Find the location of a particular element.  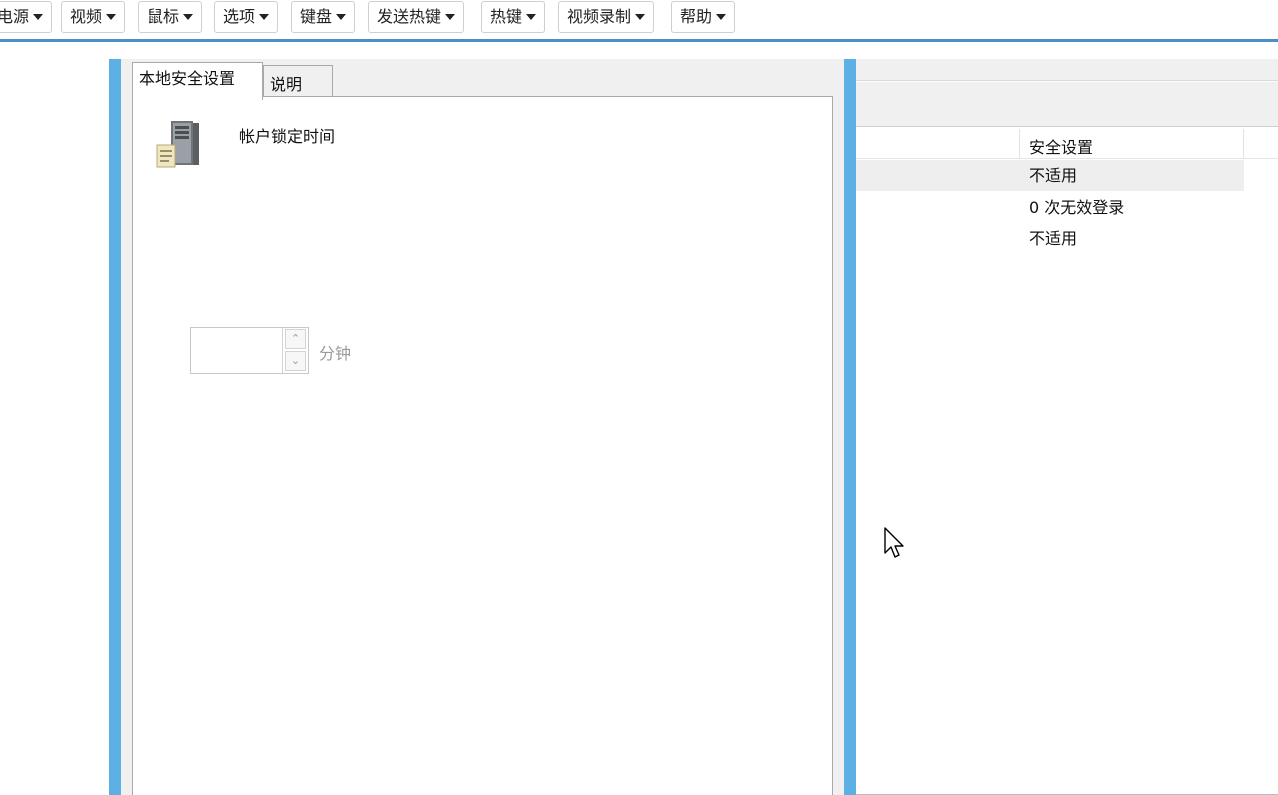

menu-label: 鼠标 is located at coordinates (163, 16).